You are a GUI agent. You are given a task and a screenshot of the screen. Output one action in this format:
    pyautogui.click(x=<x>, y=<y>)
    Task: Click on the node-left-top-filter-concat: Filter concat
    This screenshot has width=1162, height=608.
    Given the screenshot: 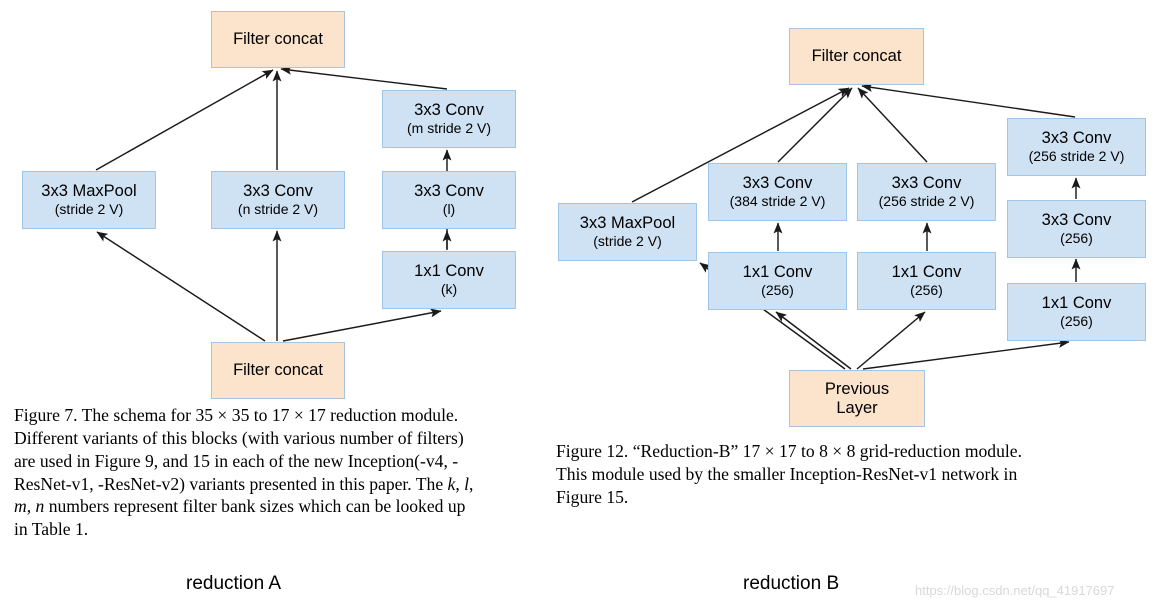 What is the action you would take?
    pyautogui.click(x=278, y=39)
    